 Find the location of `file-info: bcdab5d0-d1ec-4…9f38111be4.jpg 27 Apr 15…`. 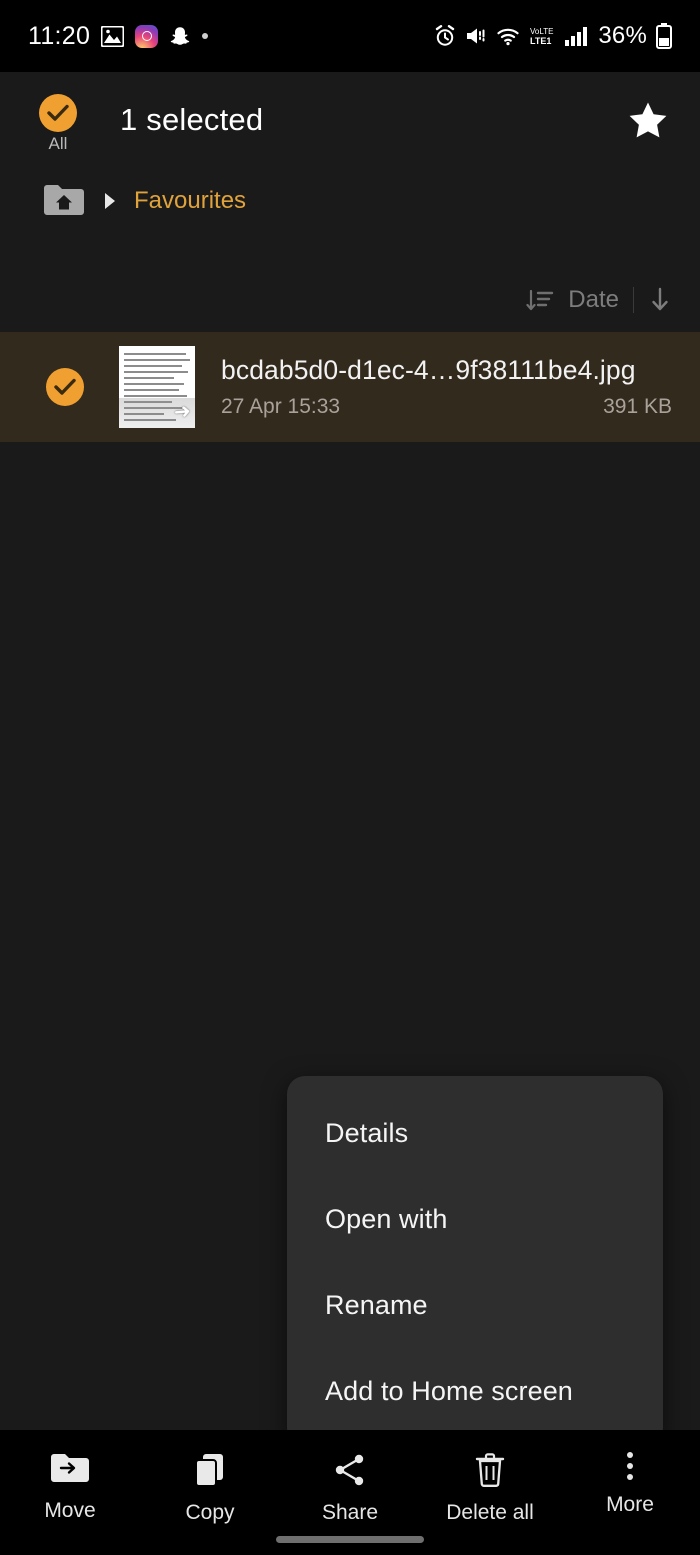

file-info: bcdab5d0-d1ec-4…9f38111be4.jpg 27 Apr 15… is located at coordinates (446, 387).